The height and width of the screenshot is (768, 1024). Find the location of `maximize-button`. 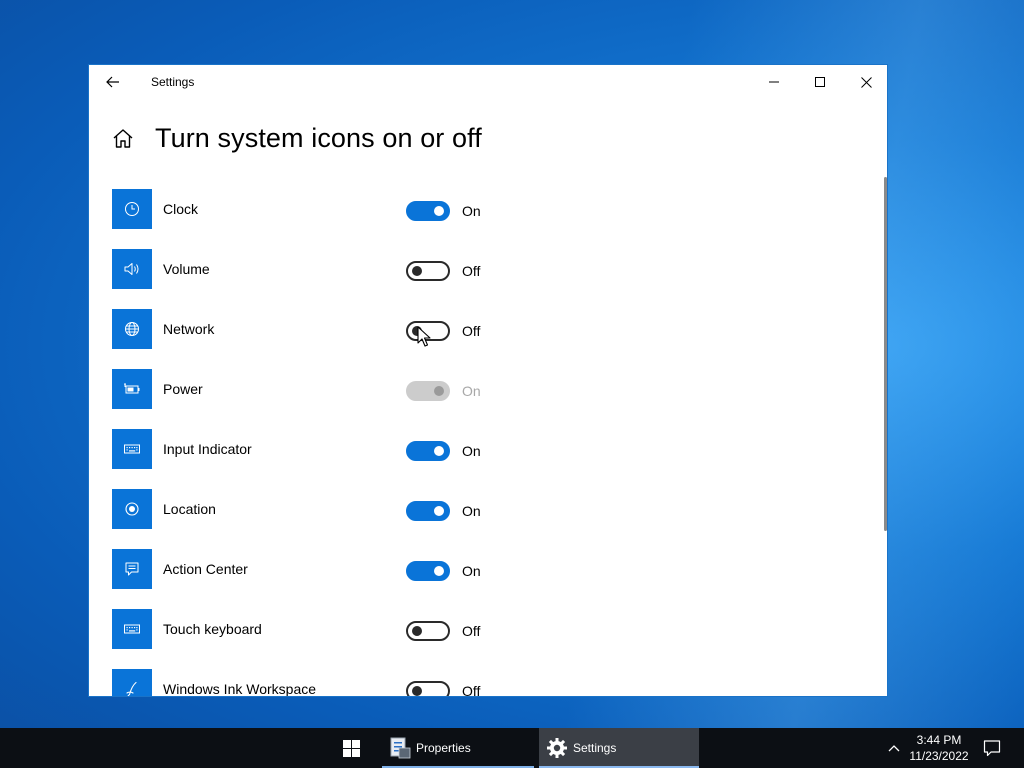

maximize-button is located at coordinates (820, 82).